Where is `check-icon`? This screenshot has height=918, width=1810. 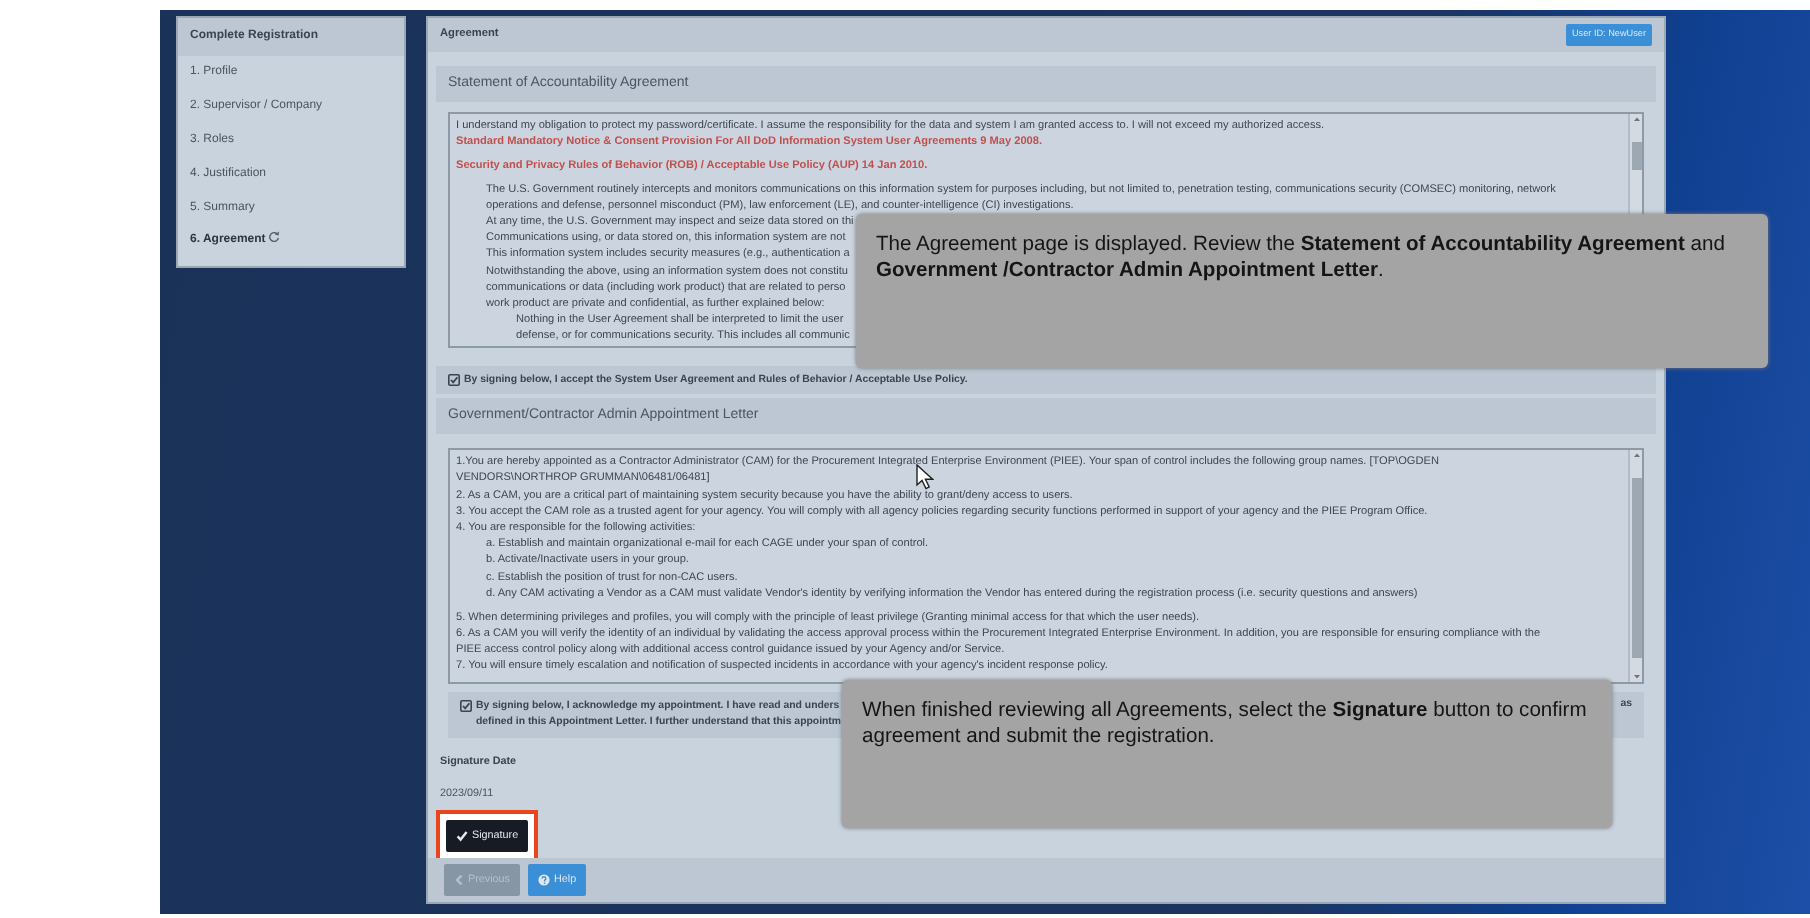
check-icon is located at coordinates (462, 835).